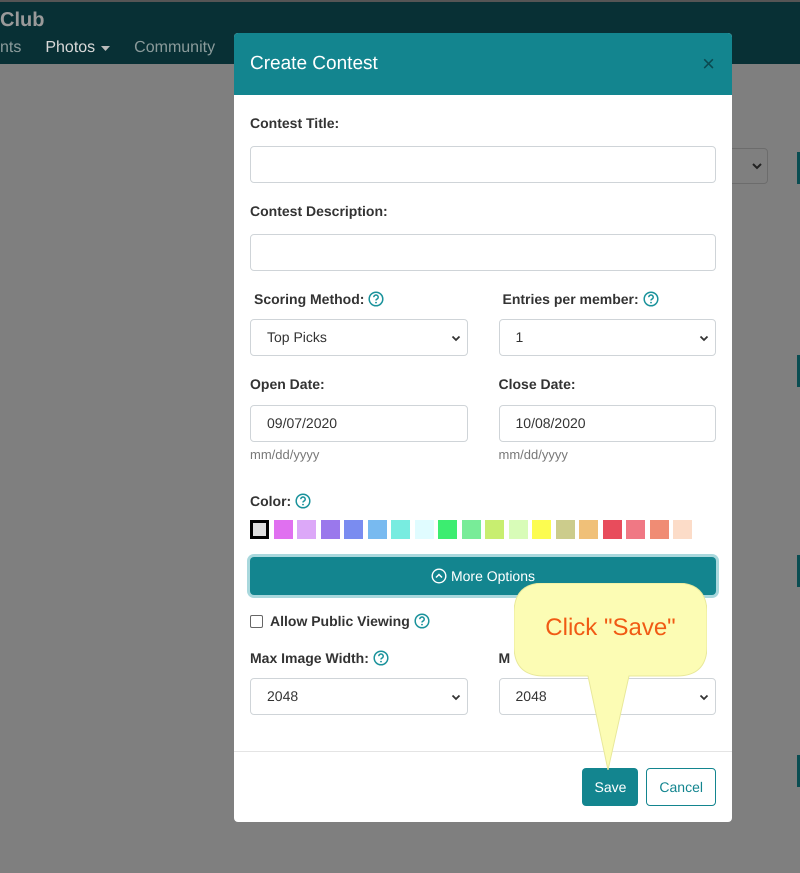  What do you see at coordinates (105, 48) in the screenshot?
I see `caret-icon` at bounding box center [105, 48].